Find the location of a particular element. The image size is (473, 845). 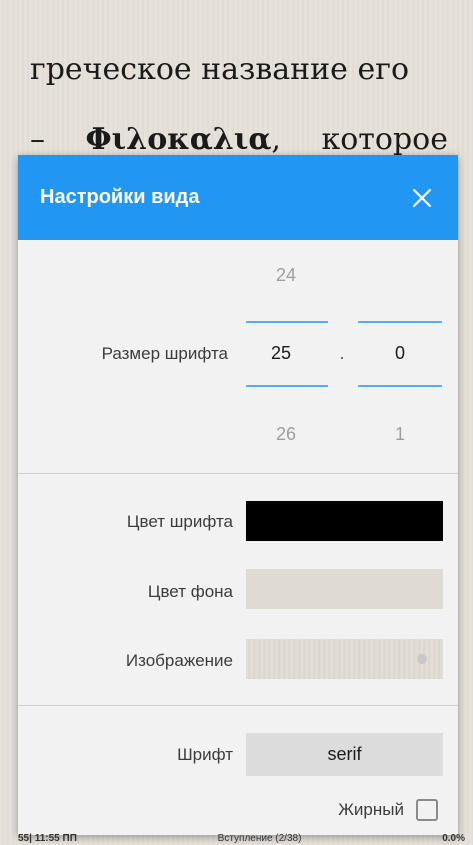

font-family-value: serif is located at coordinates (344, 754).